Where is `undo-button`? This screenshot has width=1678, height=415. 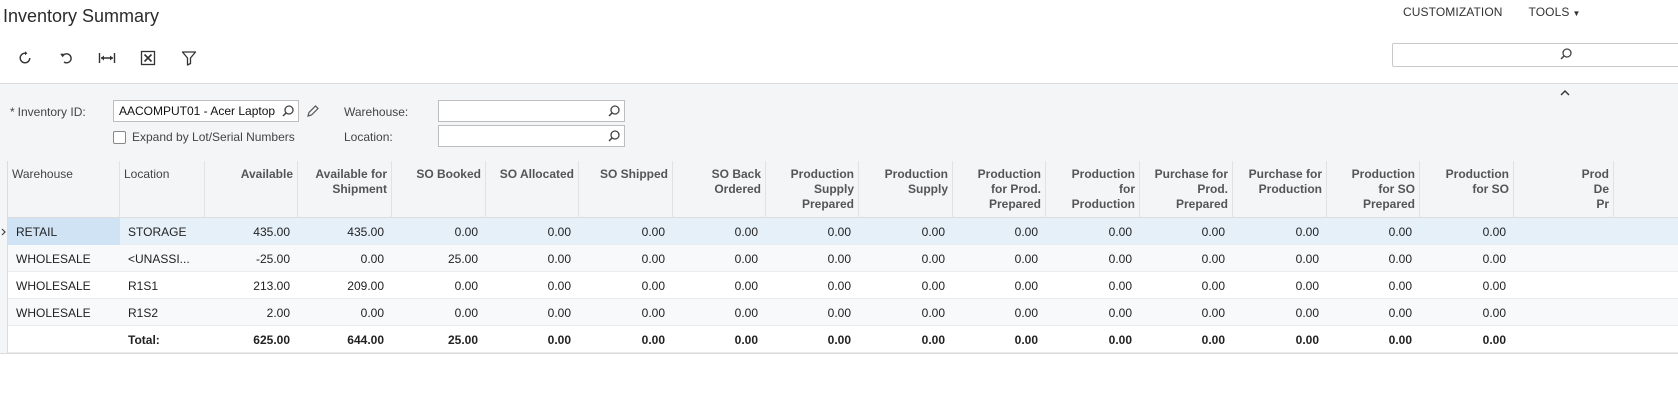 undo-button is located at coordinates (65, 58).